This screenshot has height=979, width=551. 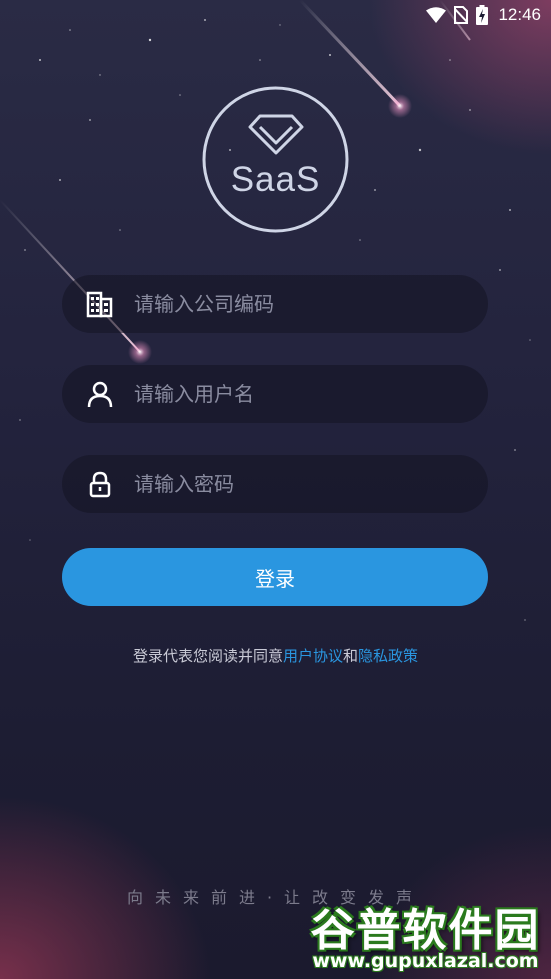 What do you see at coordinates (304, 394) in the screenshot?
I see `username-input` at bounding box center [304, 394].